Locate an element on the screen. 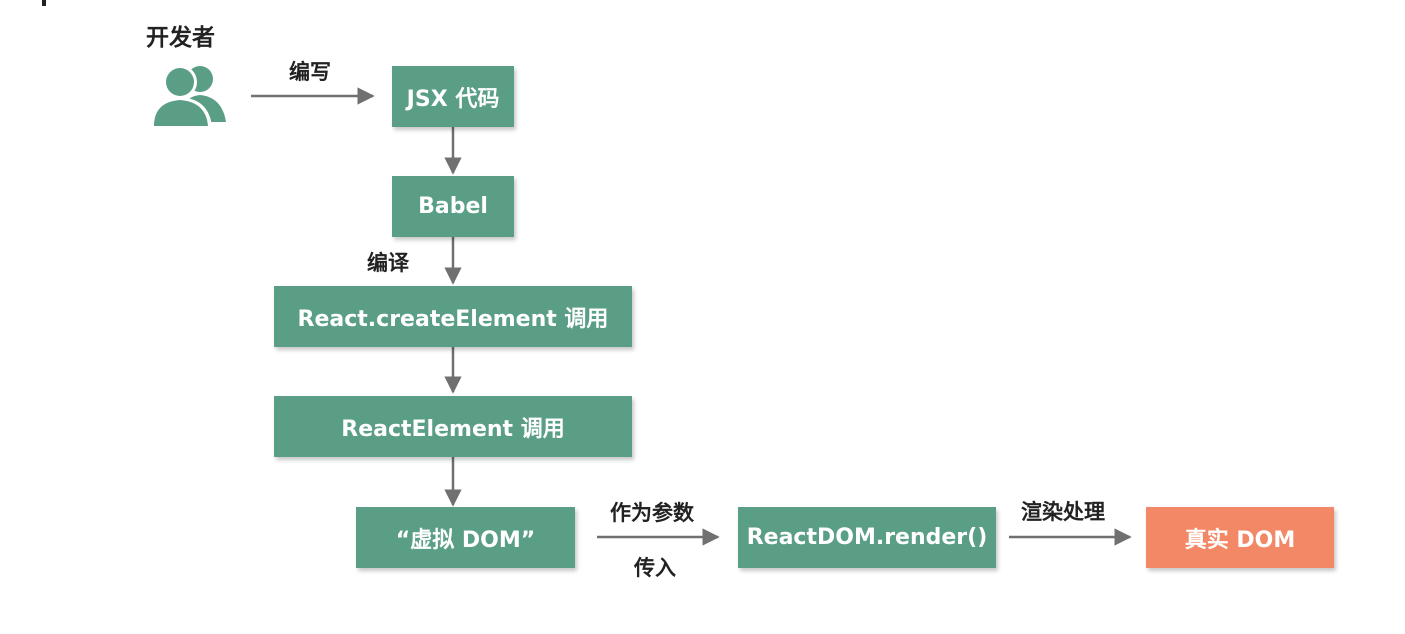 The width and height of the screenshot is (1405, 634). node-virtual-dom: “虚拟 DOM” is located at coordinates (465, 537).